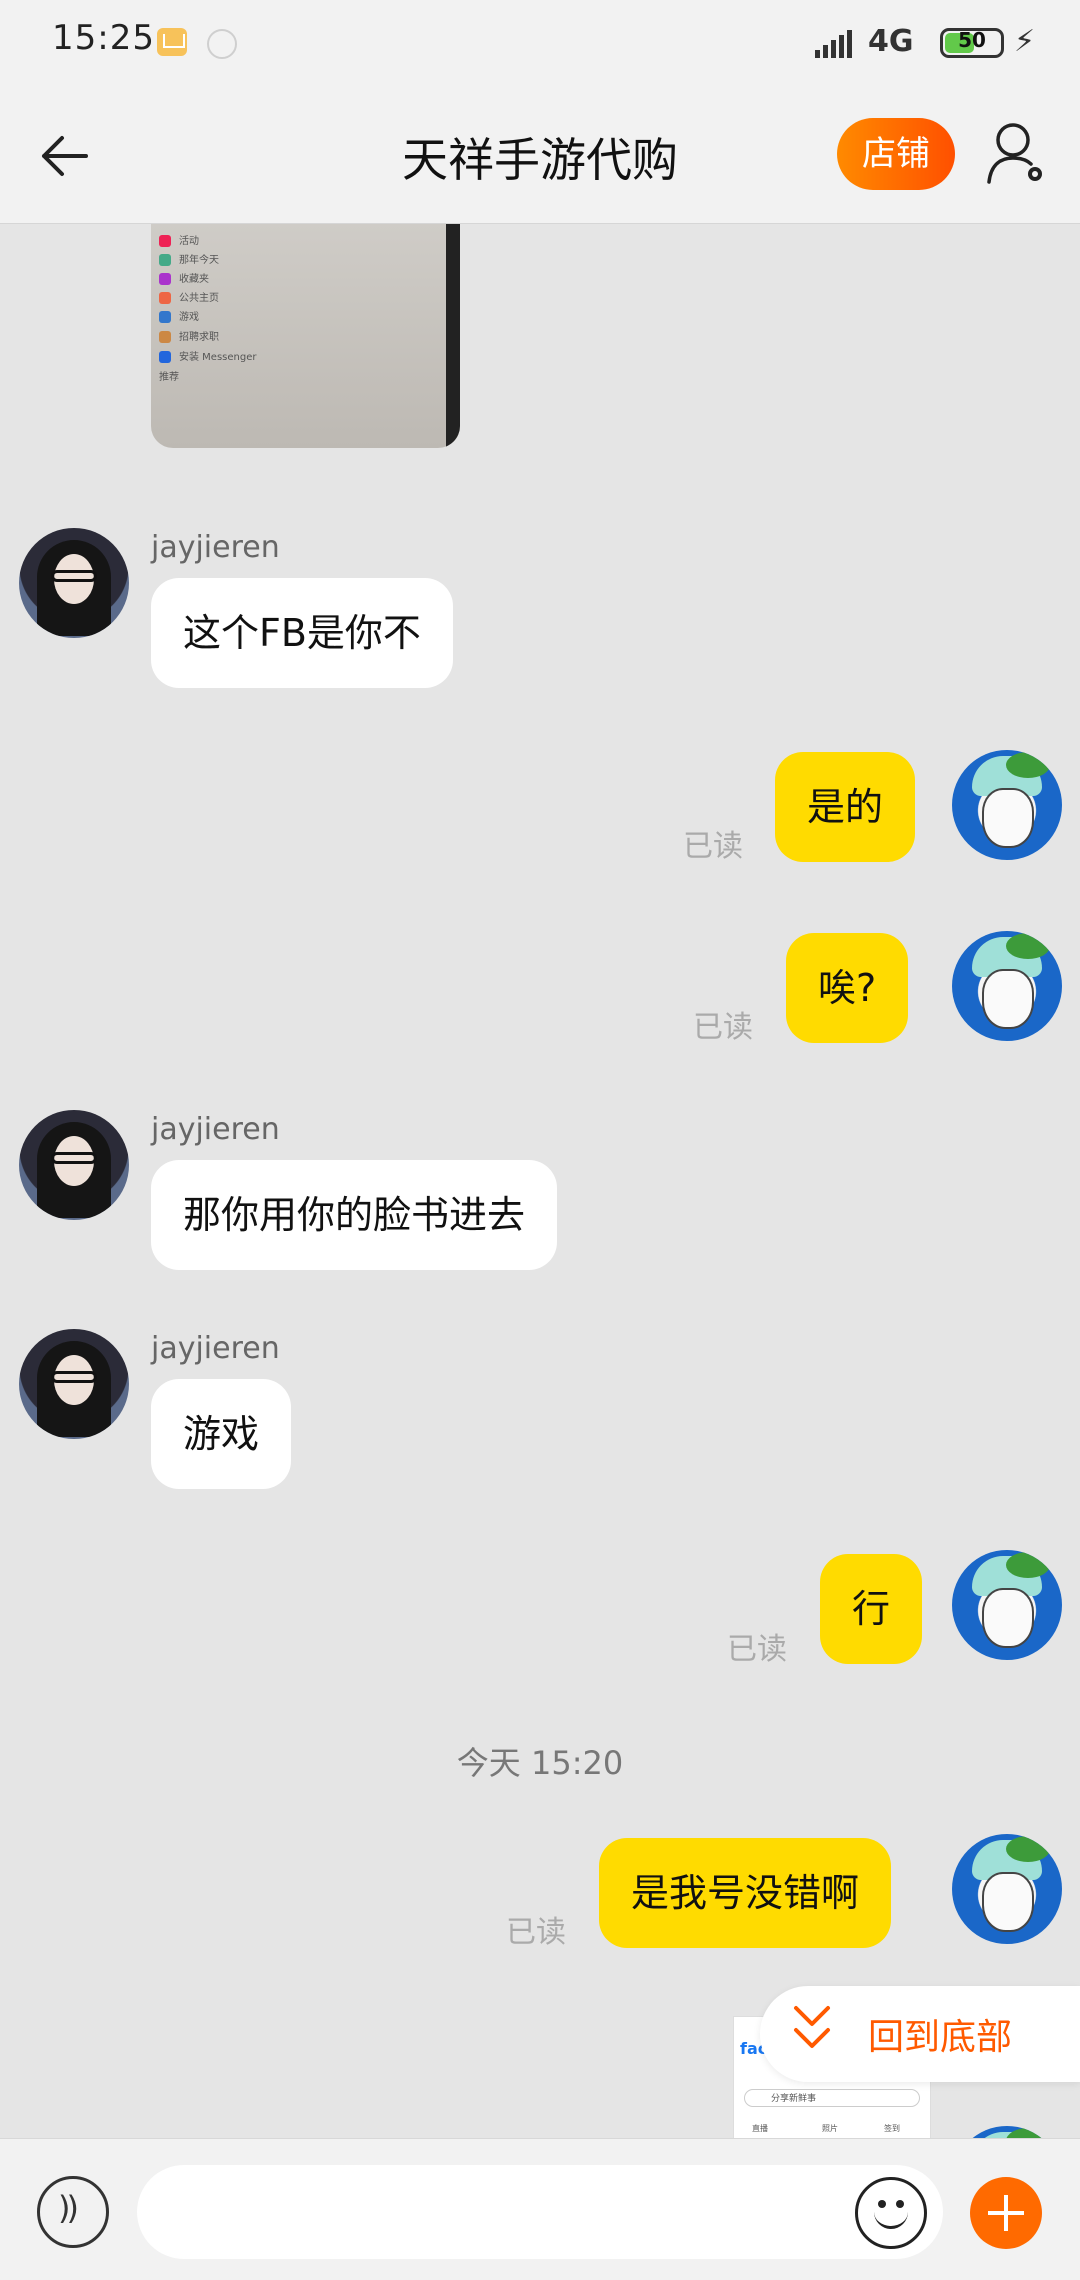 The height and width of the screenshot is (2280, 1080). Describe the element at coordinates (169, 377) in the screenshot. I see `image-text-line: 推荐` at that location.